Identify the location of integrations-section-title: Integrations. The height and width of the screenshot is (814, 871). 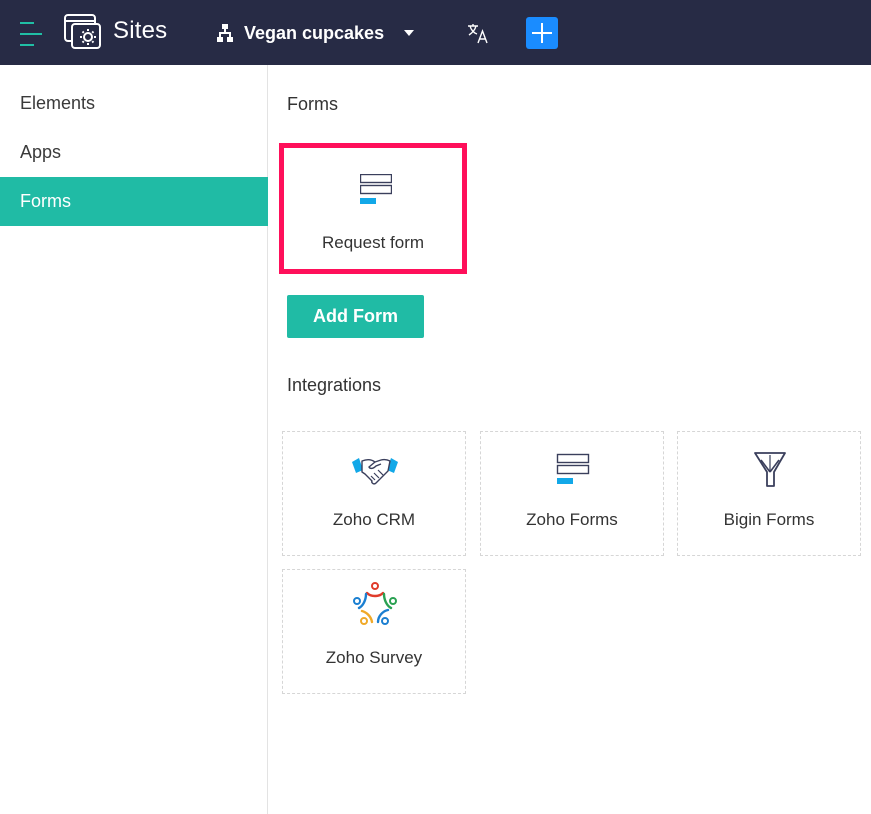
(334, 385).